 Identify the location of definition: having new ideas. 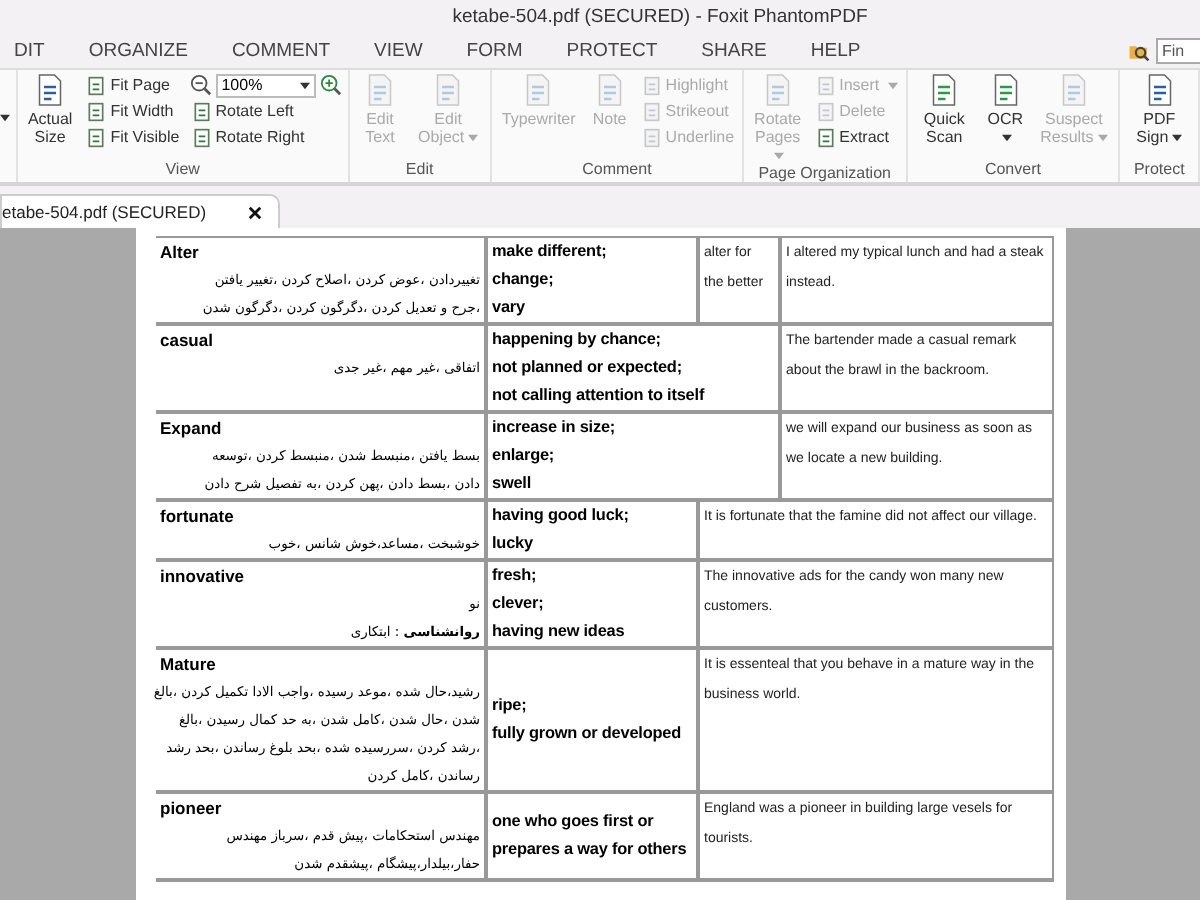
(559, 632).